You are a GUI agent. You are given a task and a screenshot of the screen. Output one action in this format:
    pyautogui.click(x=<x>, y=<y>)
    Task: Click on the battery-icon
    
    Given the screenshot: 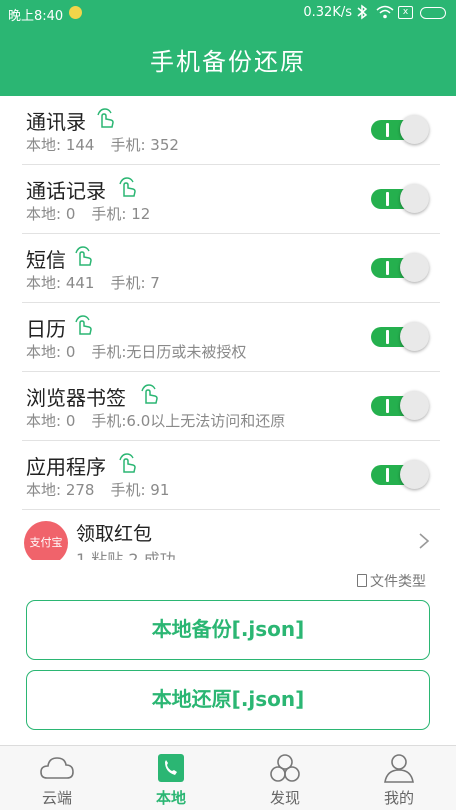 What is the action you would take?
    pyautogui.click(x=433, y=13)
    